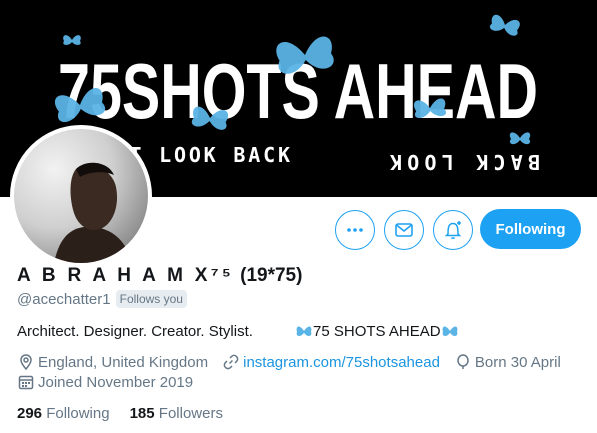 The height and width of the screenshot is (433, 597). I want to click on profile-joined-row: Joined November 2019, so click(112, 382).